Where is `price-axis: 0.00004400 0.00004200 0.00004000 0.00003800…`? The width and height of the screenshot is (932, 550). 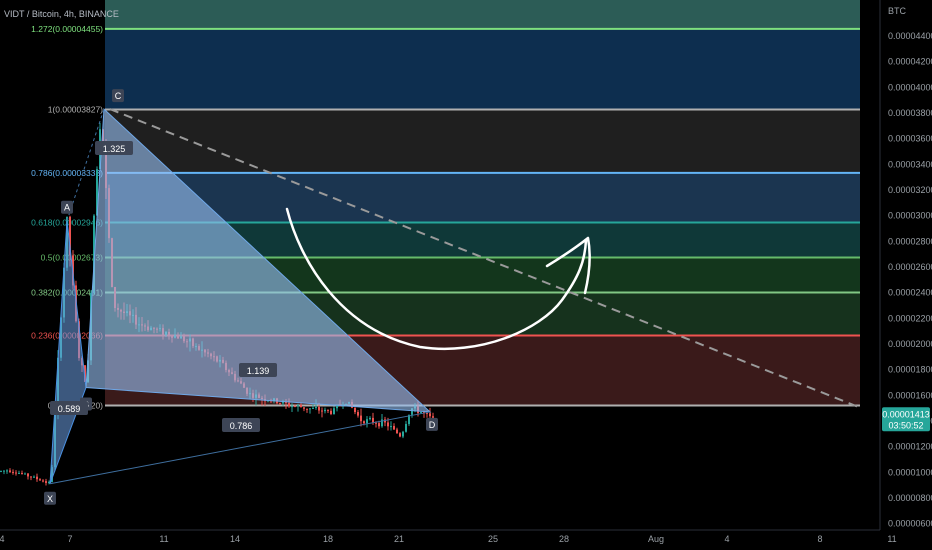 price-axis: 0.00004400 0.00004200 0.00004000 0.00003800… is located at coordinates (910, 280).